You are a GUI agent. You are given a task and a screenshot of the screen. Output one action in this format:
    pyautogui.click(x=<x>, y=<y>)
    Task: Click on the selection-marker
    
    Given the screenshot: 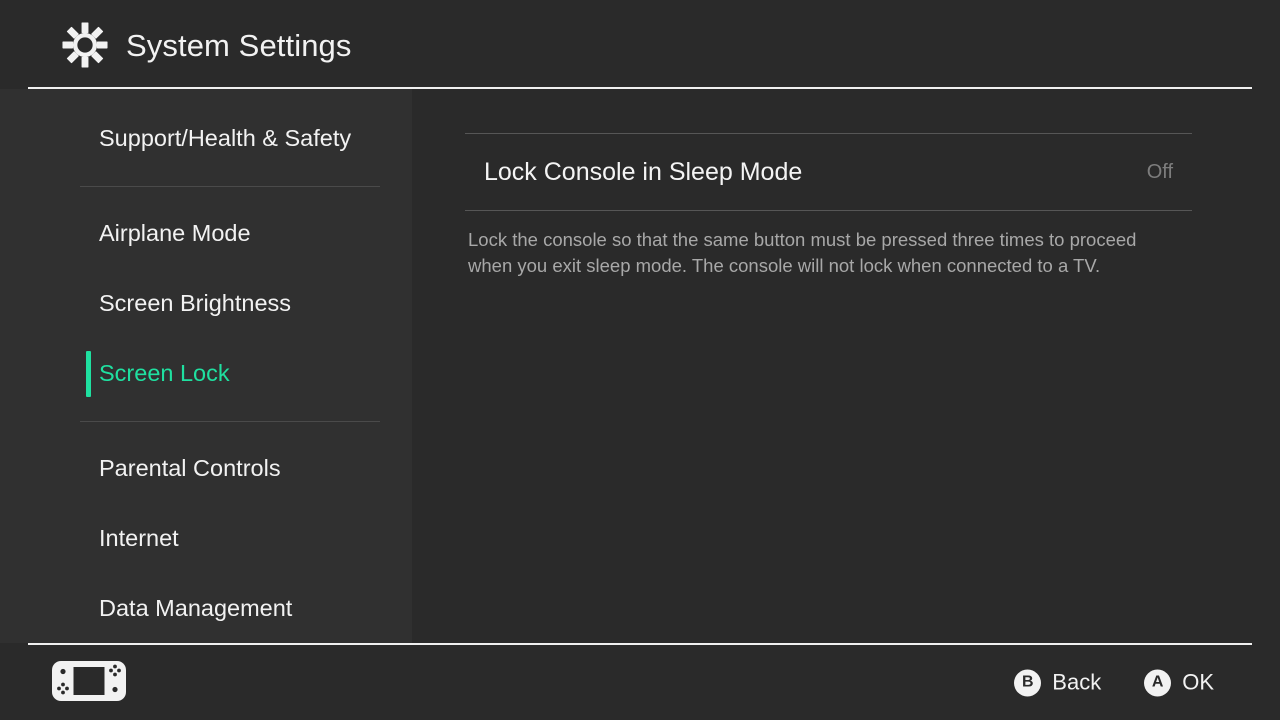 What is the action you would take?
    pyautogui.click(x=88, y=374)
    